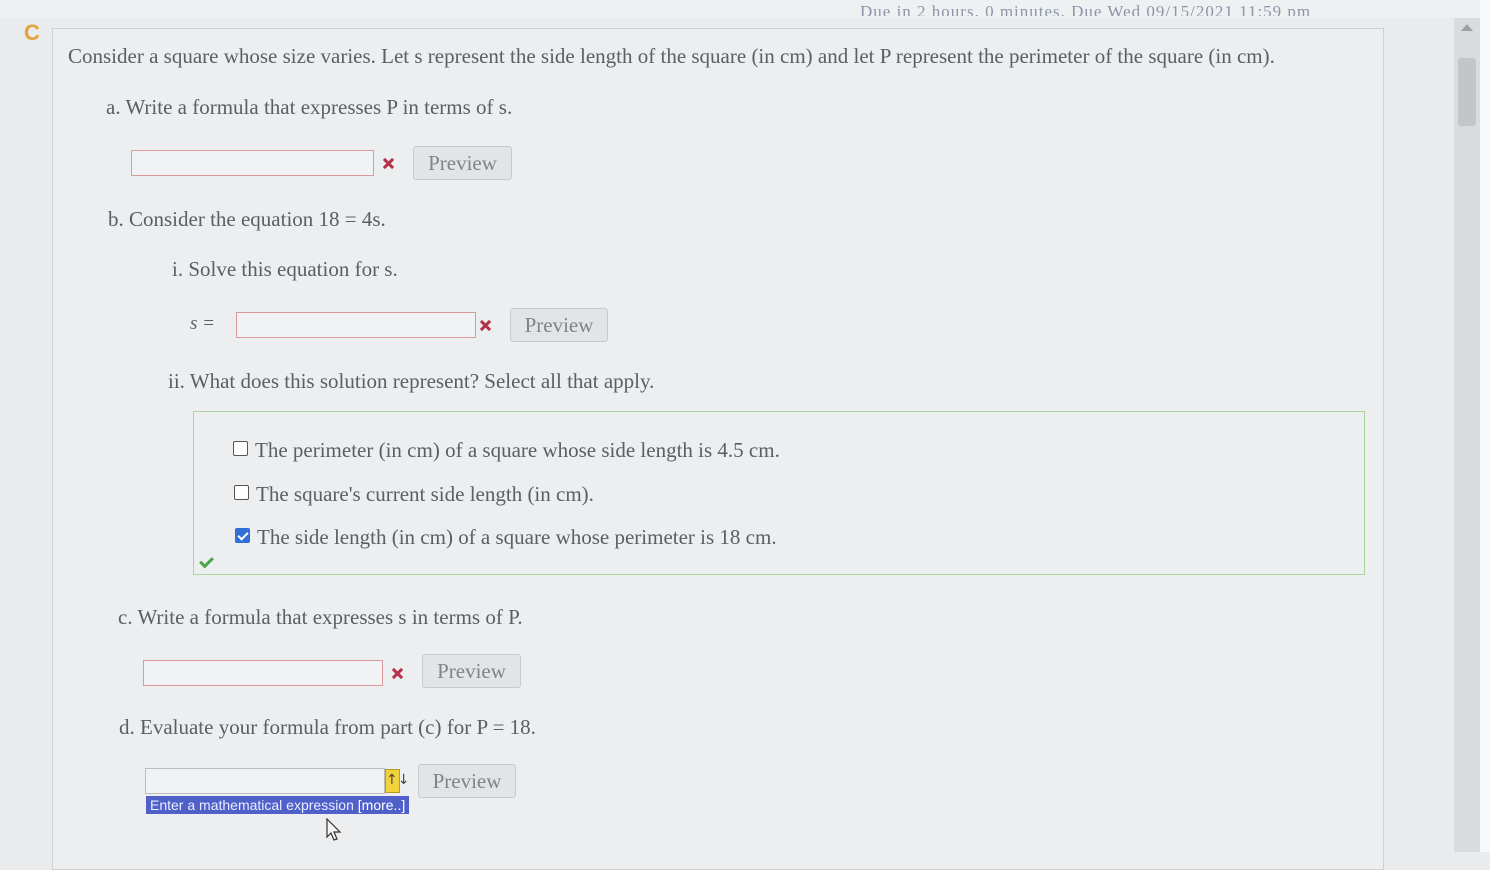 This screenshot has width=1490, height=870. I want to click on part-c-preview-button: Preview, so click(471, 671).